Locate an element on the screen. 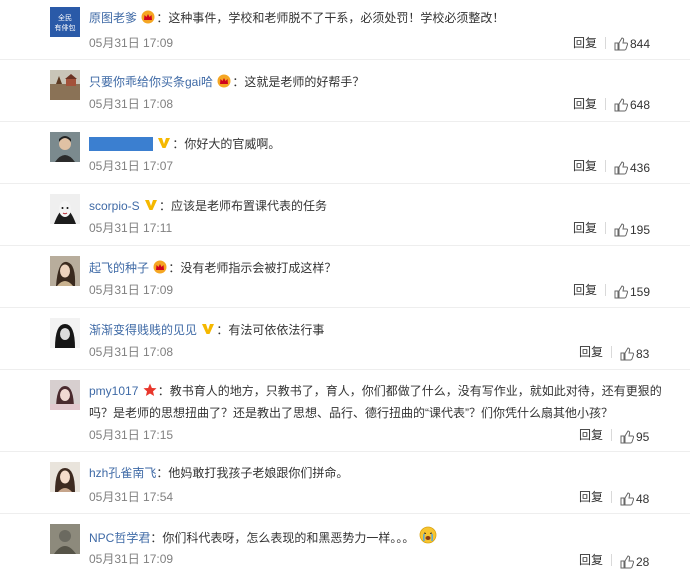 This screenshot has height=570, width=690. like-count: 195 is located at coordinates (640, 230).